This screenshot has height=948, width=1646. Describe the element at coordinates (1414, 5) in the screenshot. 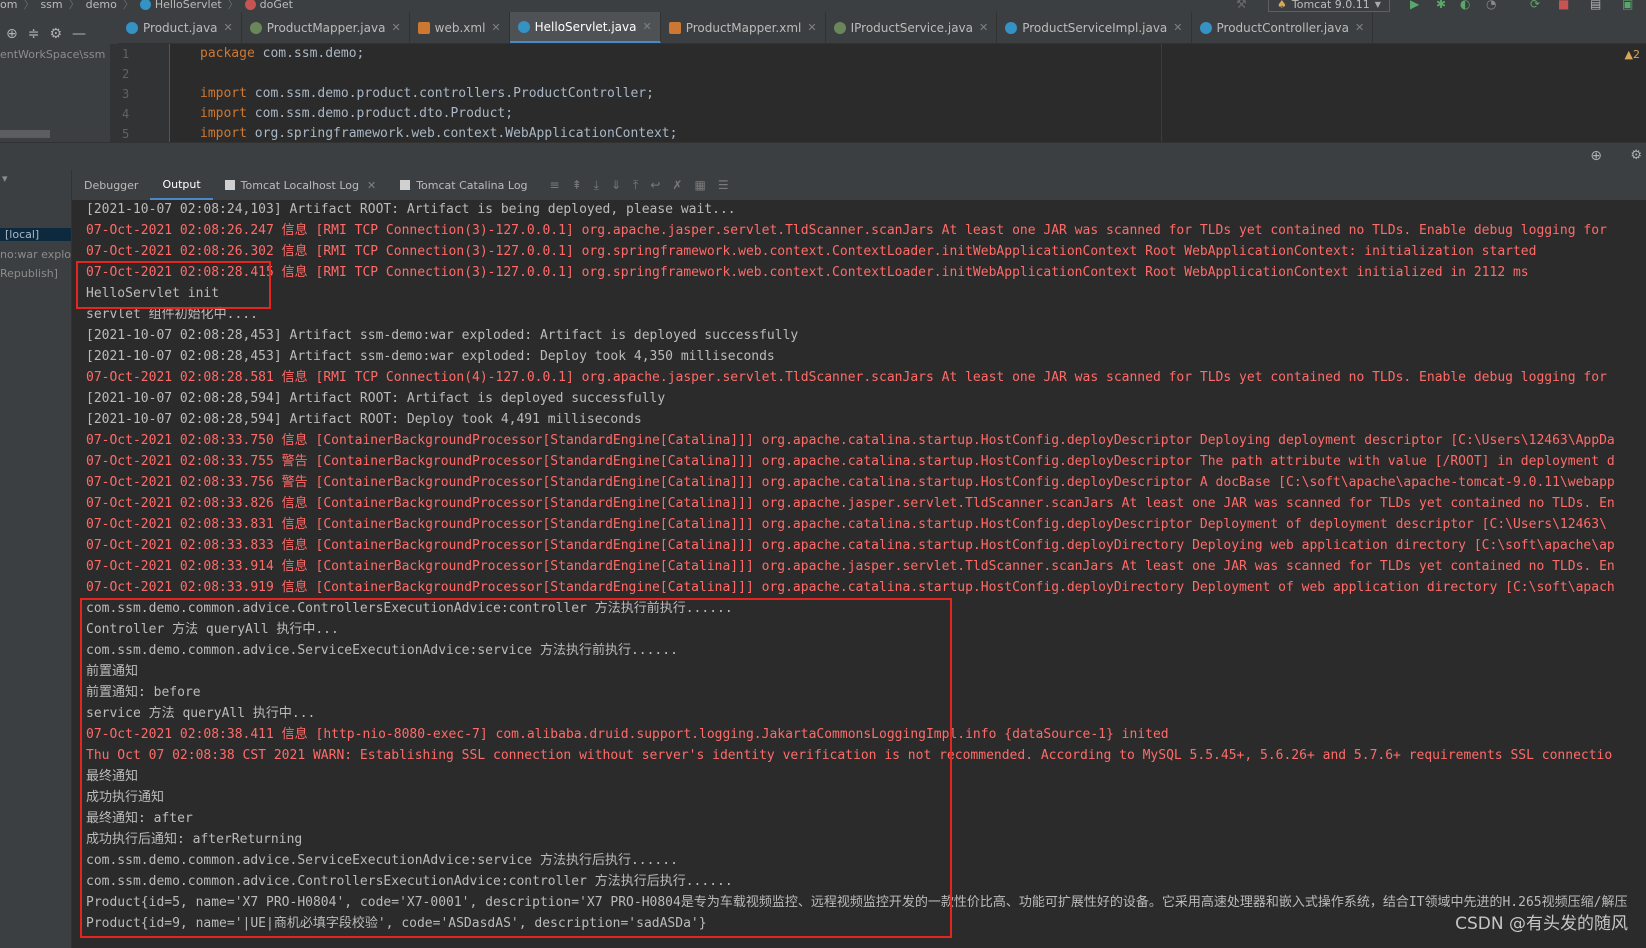

I see `run-icon: ▶` at that location.